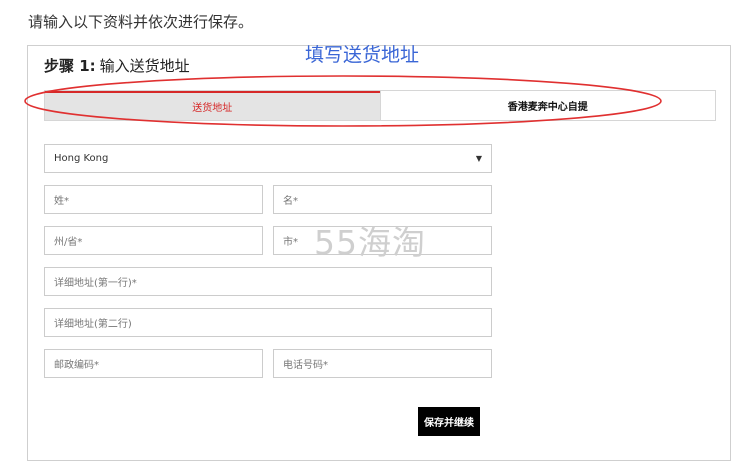 The height and width of the screenshot is (471, 749). What do you see at coordinates (290, 201) in the screenshot?
I see `first-name-placeholder: 名*` at bounding box center [290, 201].